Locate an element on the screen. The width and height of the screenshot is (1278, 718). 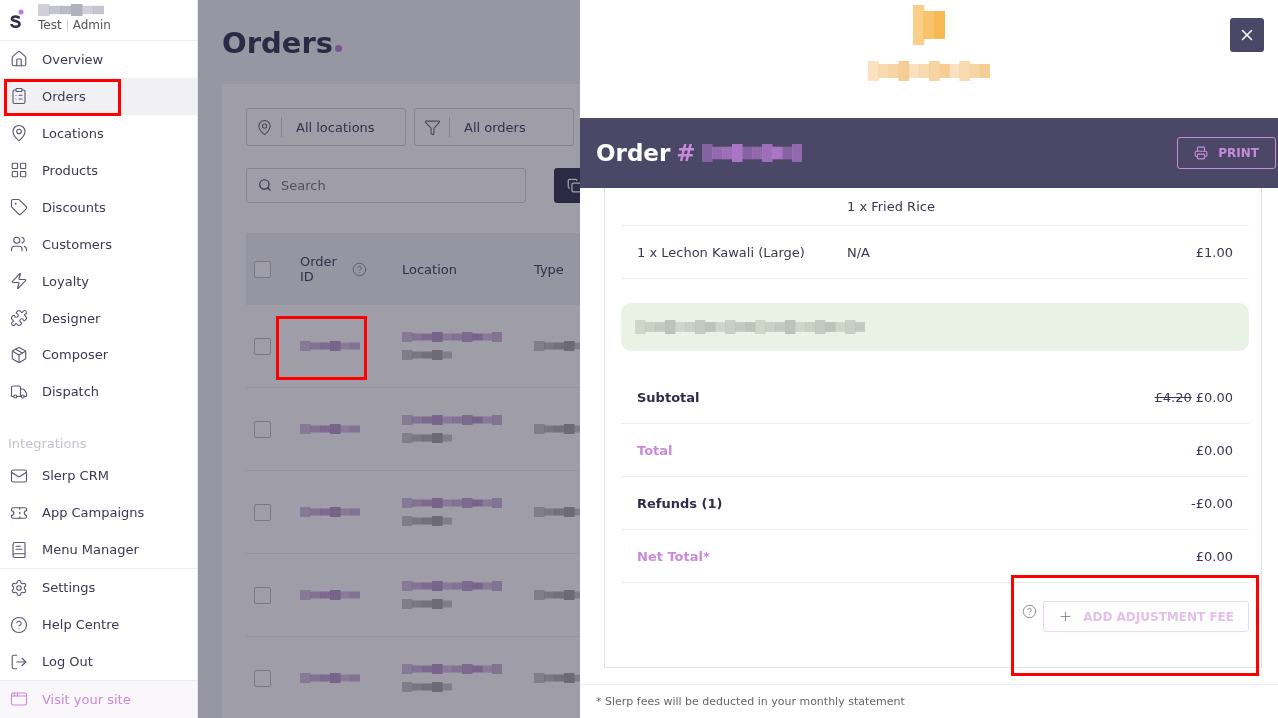
puzzle-icon is located at coordinates (19, 318).